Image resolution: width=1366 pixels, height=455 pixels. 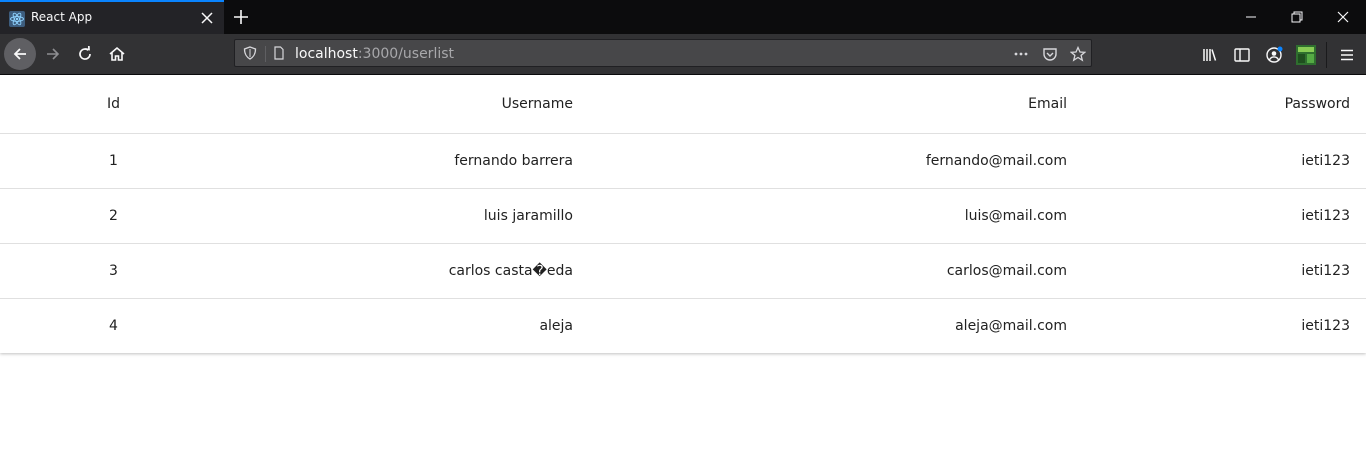 I want to click on restore-button, so click(x=1297, y=17).